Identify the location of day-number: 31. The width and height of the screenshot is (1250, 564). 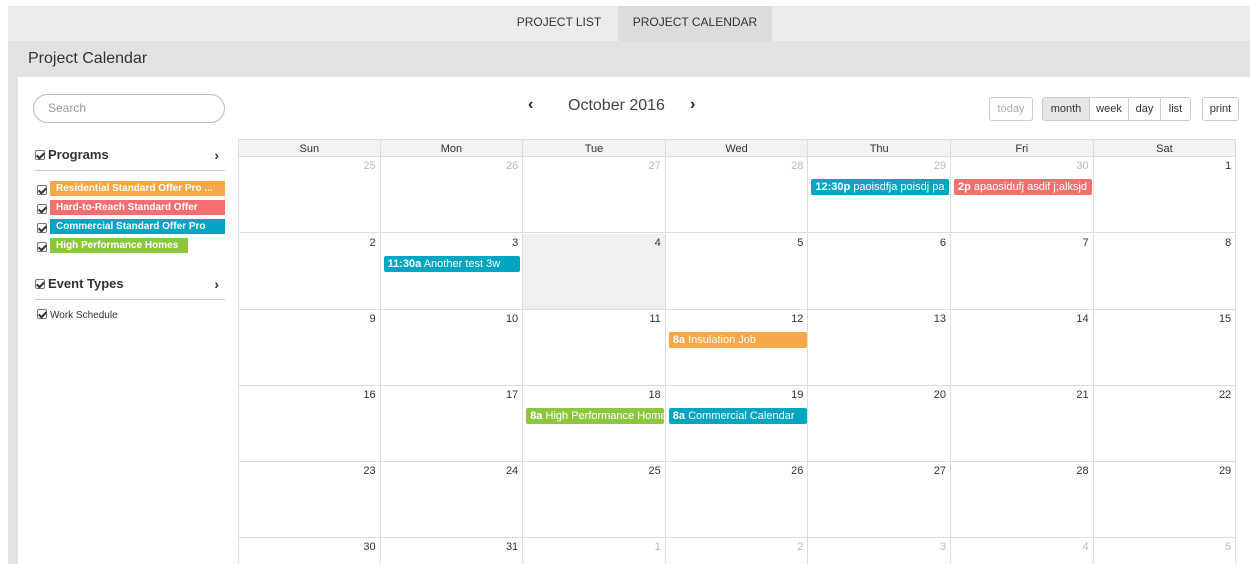
(512, 547).